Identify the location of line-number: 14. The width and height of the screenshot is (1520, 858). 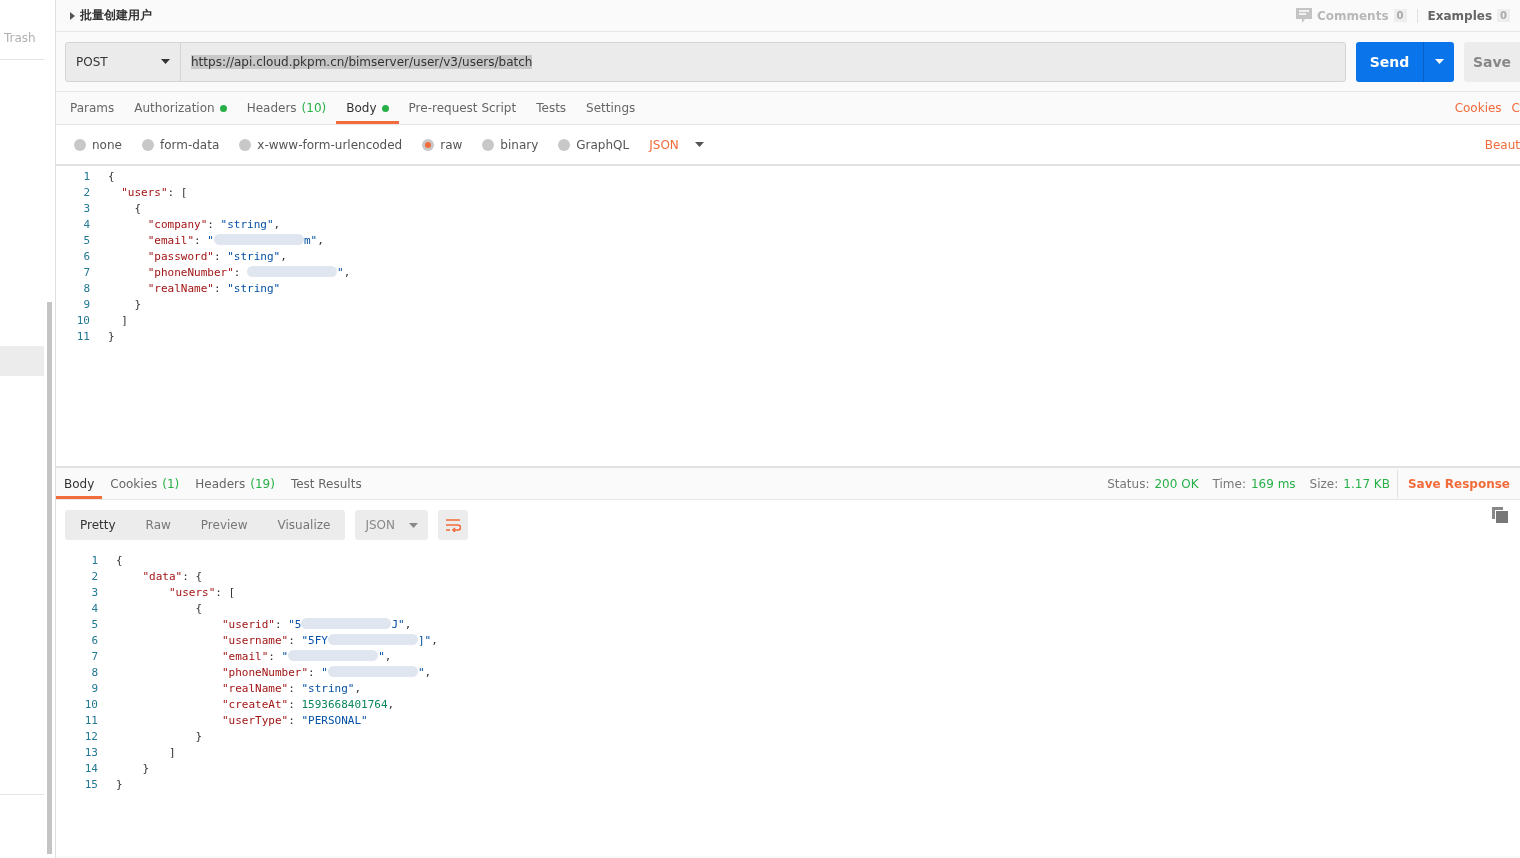
(91, 768).